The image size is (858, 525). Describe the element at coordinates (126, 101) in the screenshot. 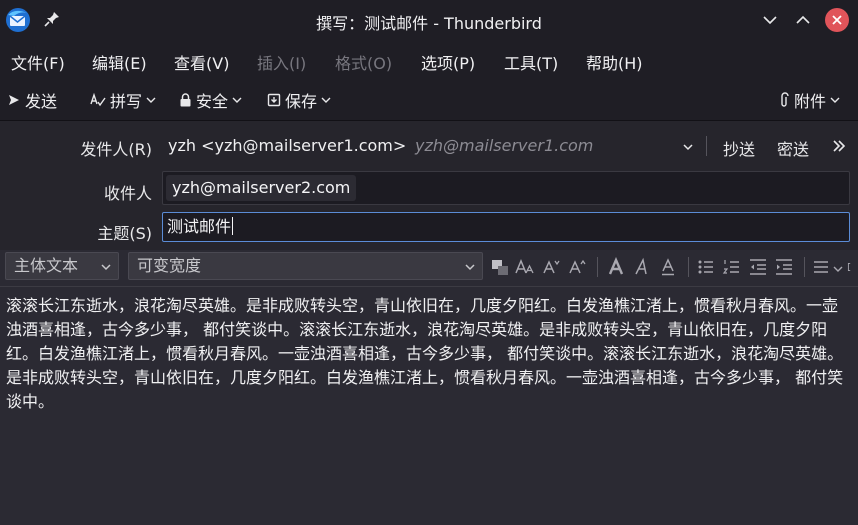

I see `spell-label: 拼写` at that location.